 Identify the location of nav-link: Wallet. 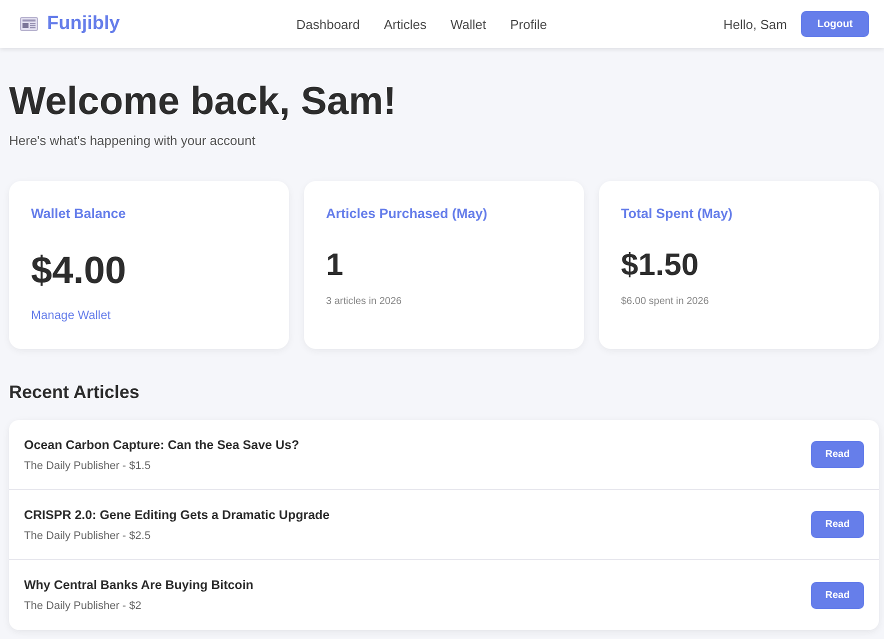
(468, 24).